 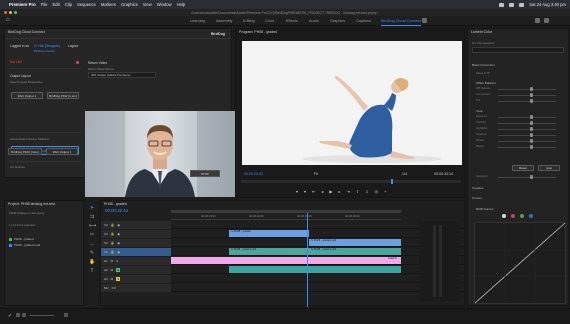 What do you see at coordinates (314, 21) in the screenshot?
I see `workspace-audio: Audio` at bounding box center [314, 21].